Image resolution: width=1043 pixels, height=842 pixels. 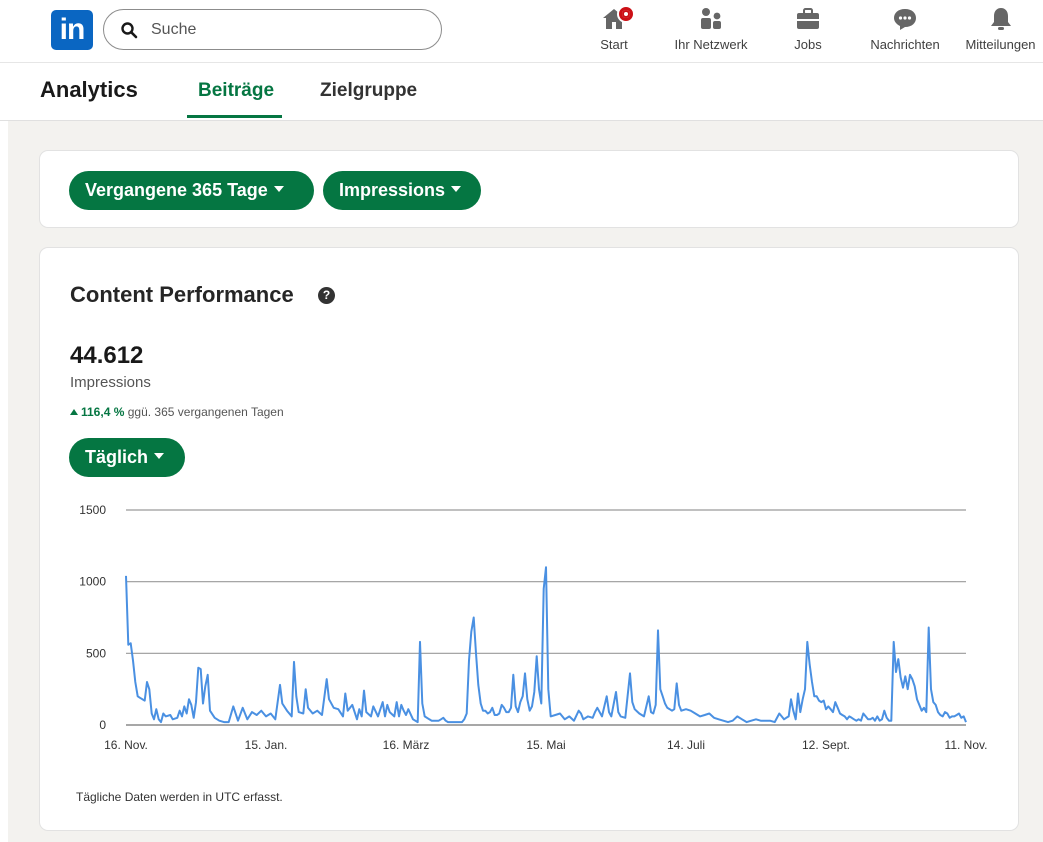 What do you see at coordinates (711, 18) in the screenshot?
I see `network-icon` at bounding box center [711, 18].